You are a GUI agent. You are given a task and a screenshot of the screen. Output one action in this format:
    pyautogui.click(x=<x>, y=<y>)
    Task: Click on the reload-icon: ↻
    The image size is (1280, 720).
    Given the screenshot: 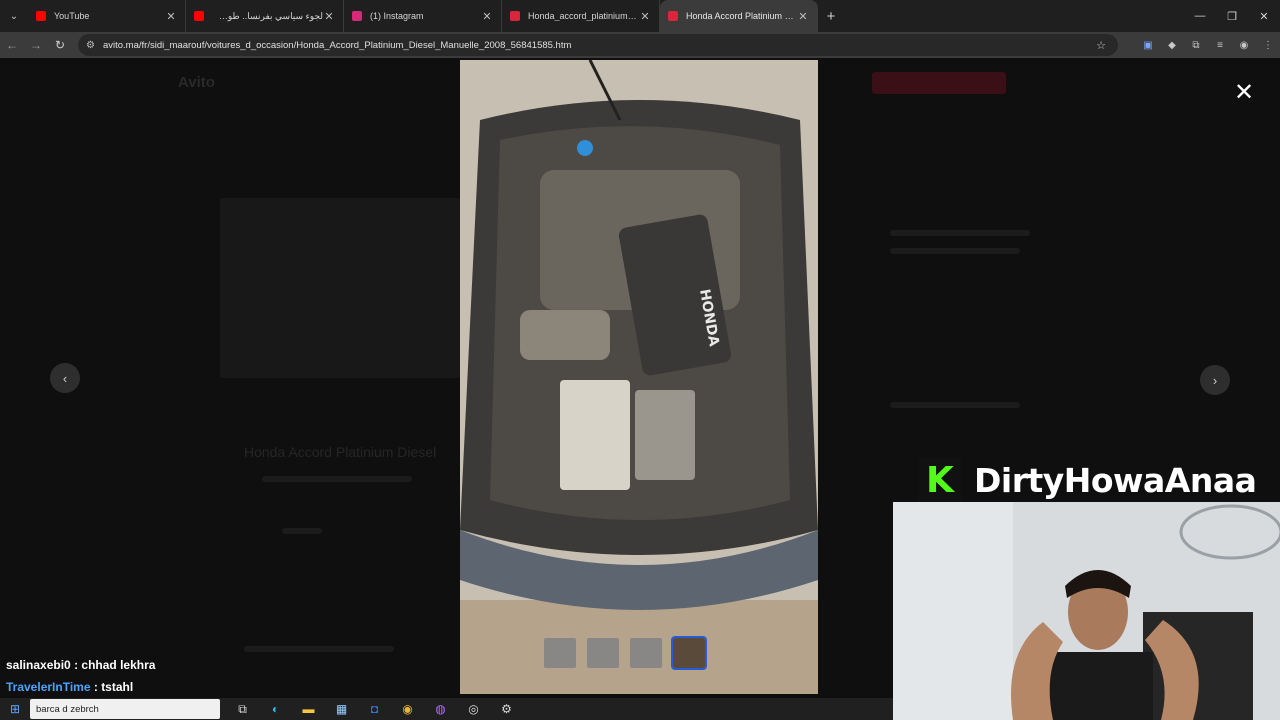 What is the action you would take?
    pyautogui.click(x=60, y=45)
    